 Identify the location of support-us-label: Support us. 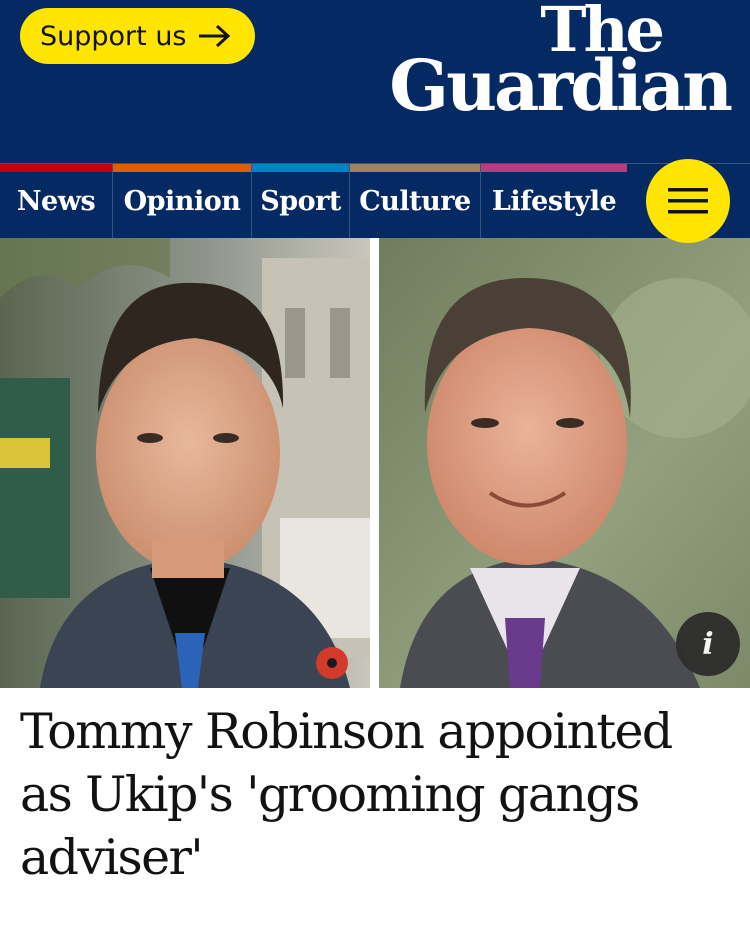
(113, 36).